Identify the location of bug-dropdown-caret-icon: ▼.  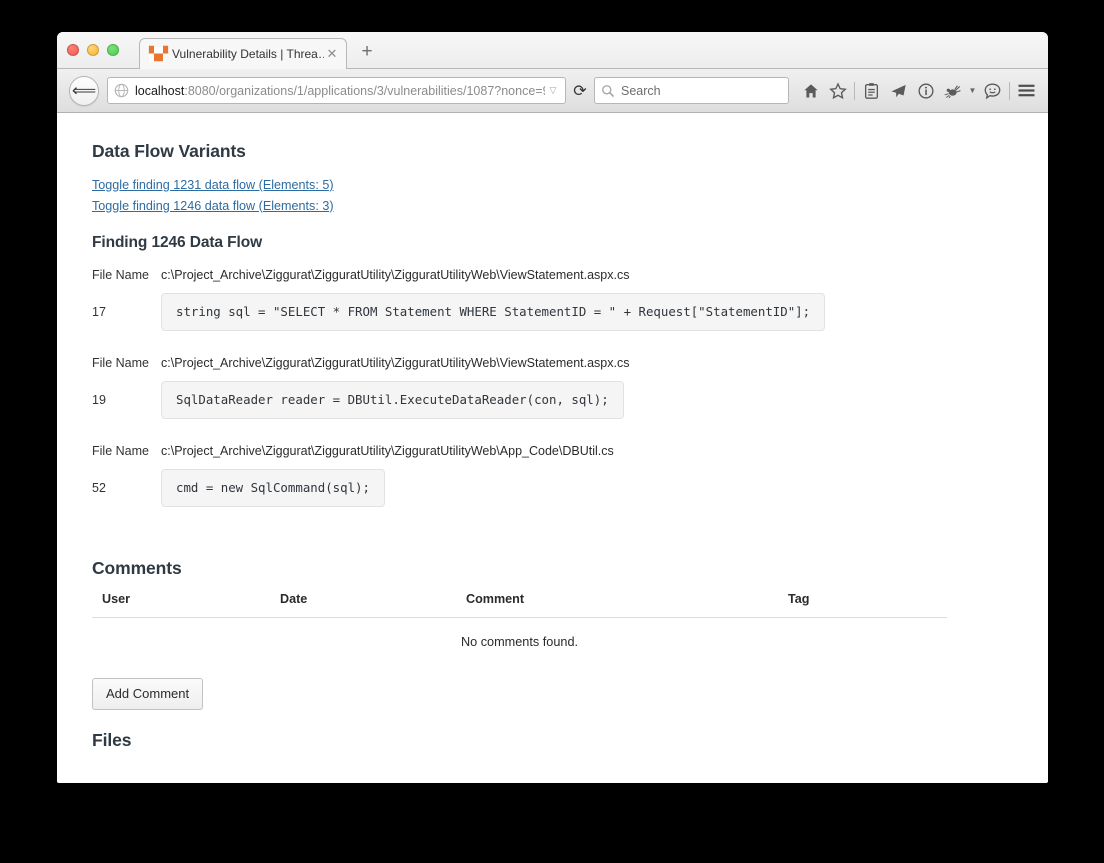
(972, 91).